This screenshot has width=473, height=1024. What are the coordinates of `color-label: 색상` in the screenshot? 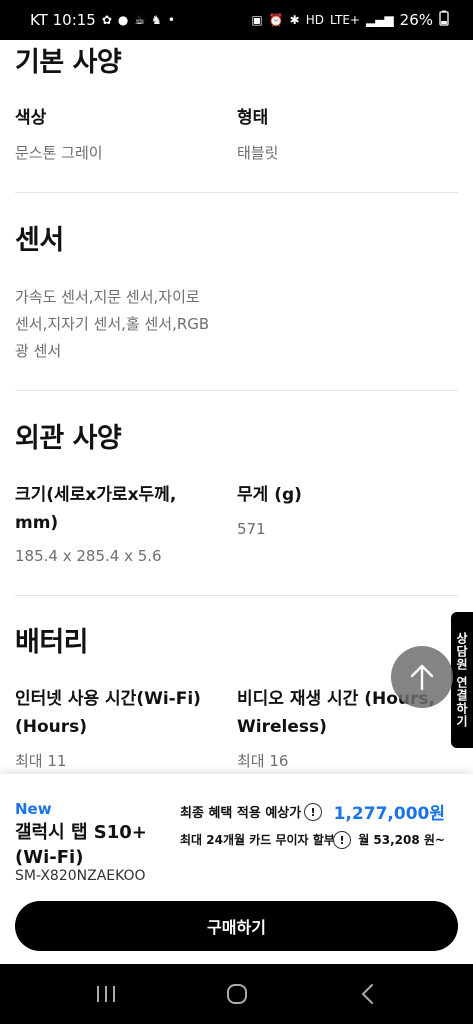 It's located at (31, 118).